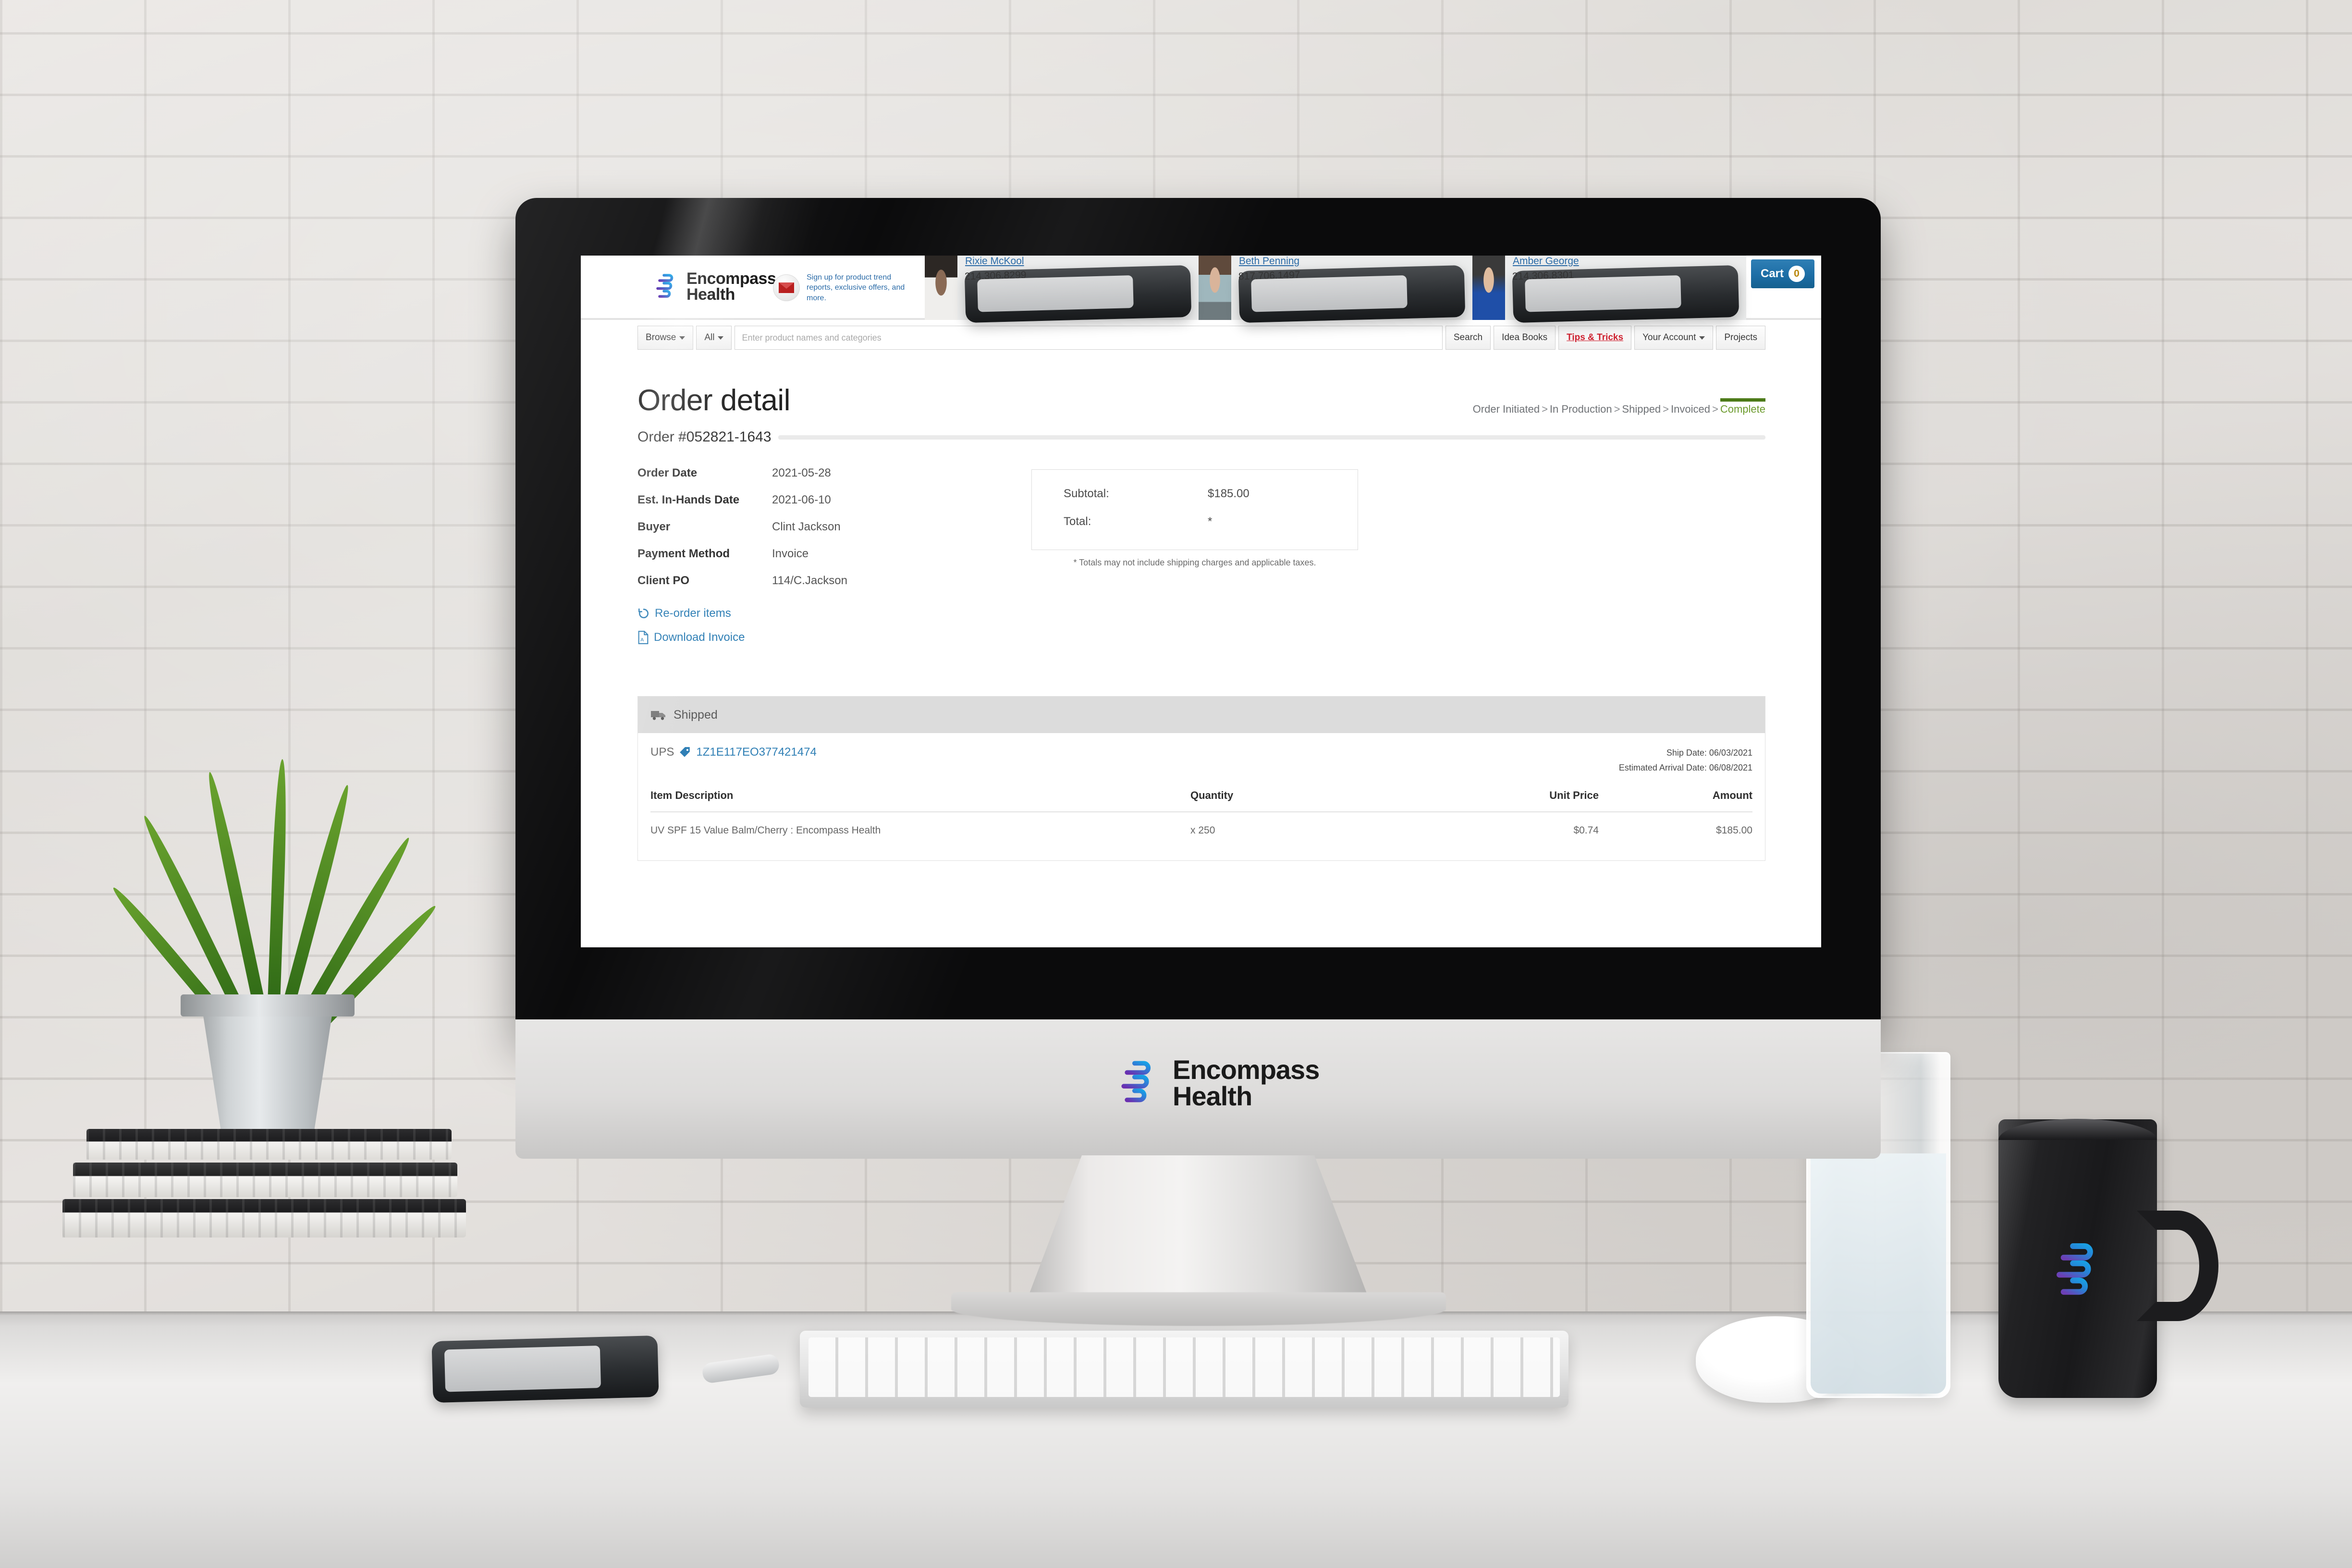  What do you see at coordinates (699, 637) in the screenshot?
I see `download-invoice-label: Download Invoice` at bounding box center [699, 637].